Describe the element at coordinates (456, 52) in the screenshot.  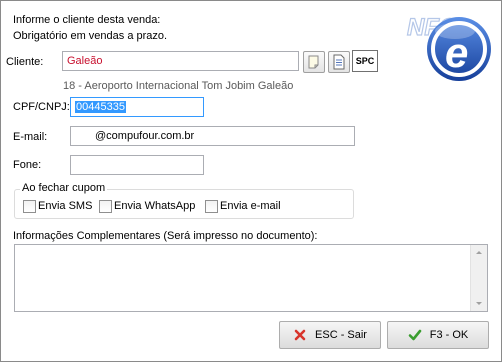
I see `logo-letter: e` at that location.